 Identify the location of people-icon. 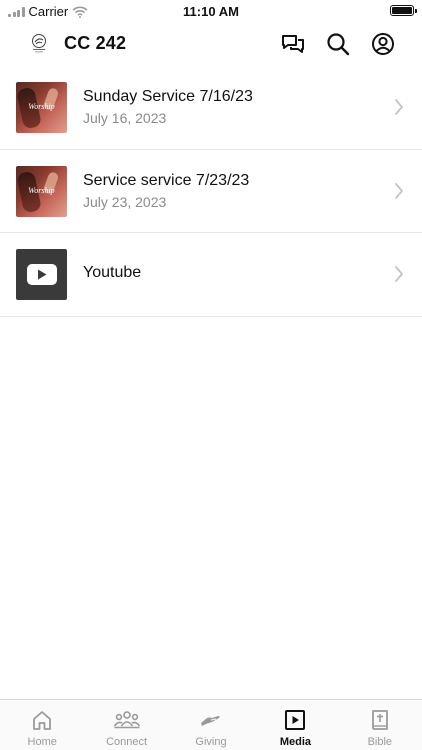
(126, 720).